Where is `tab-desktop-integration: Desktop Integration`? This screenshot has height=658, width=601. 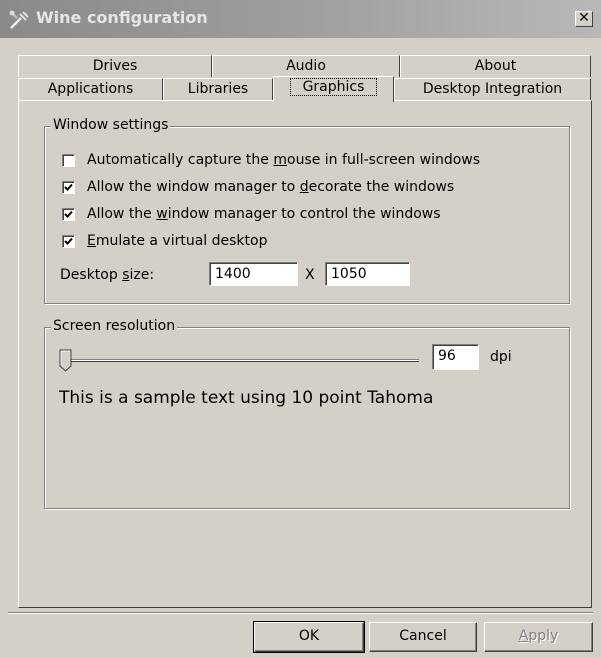 tab-desktop-integration: Desktop Integration is located at coordinates (492, 89).